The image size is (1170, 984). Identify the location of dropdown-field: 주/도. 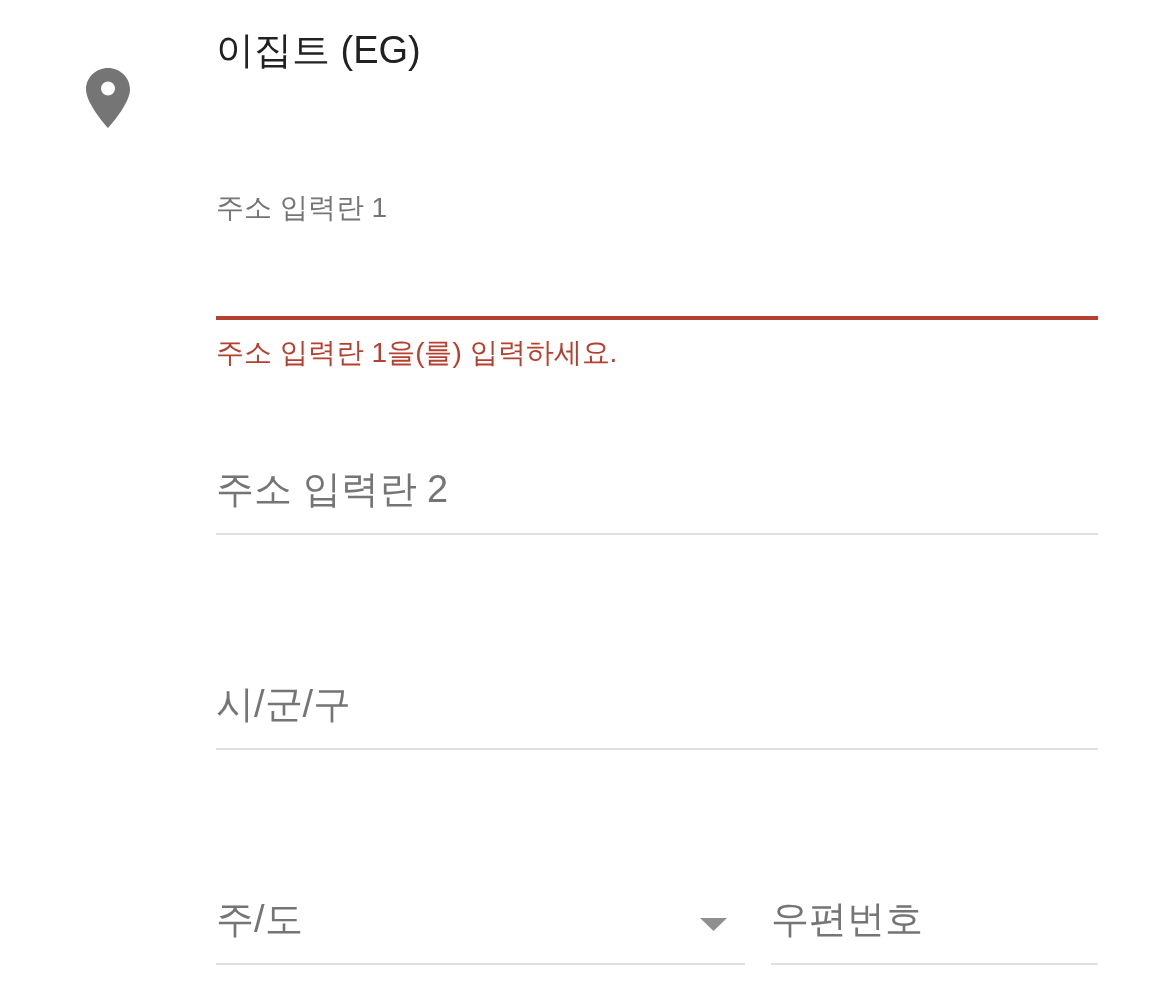
(480, 920).